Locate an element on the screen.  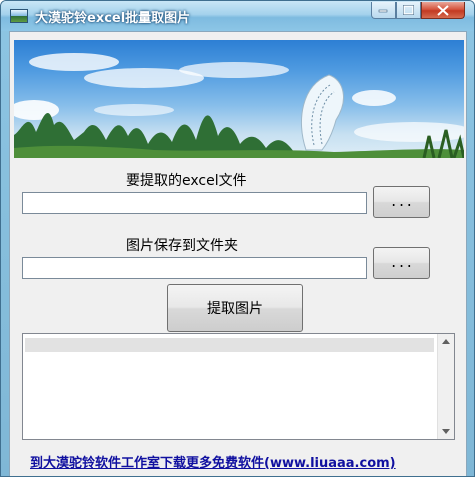
save-folder-label: 图片保存到文件夹 is located at coordinates (182, 246).